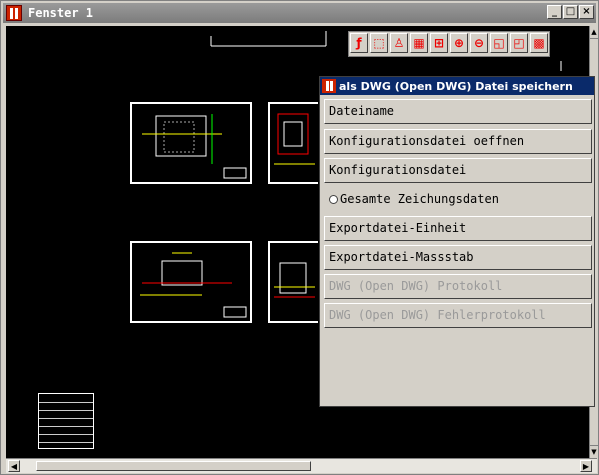  Describe the element at coordinates (458, 141) in the screenshot. I see `konfig-oeffnen-button: Konfigurationsdatei oeffnen` at that location.